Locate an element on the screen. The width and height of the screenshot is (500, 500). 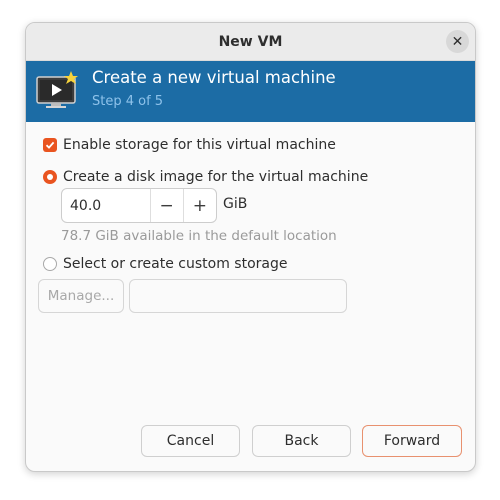
wizard-title: Create a new virtual machine is located at coordinates (214, 77).